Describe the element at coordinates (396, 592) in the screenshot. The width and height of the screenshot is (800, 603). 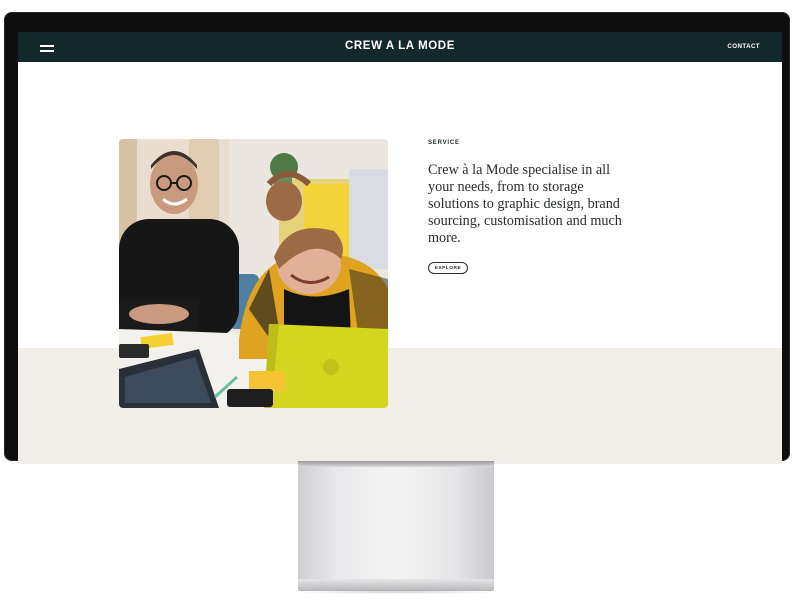
I see `stand-shadow` at that location.